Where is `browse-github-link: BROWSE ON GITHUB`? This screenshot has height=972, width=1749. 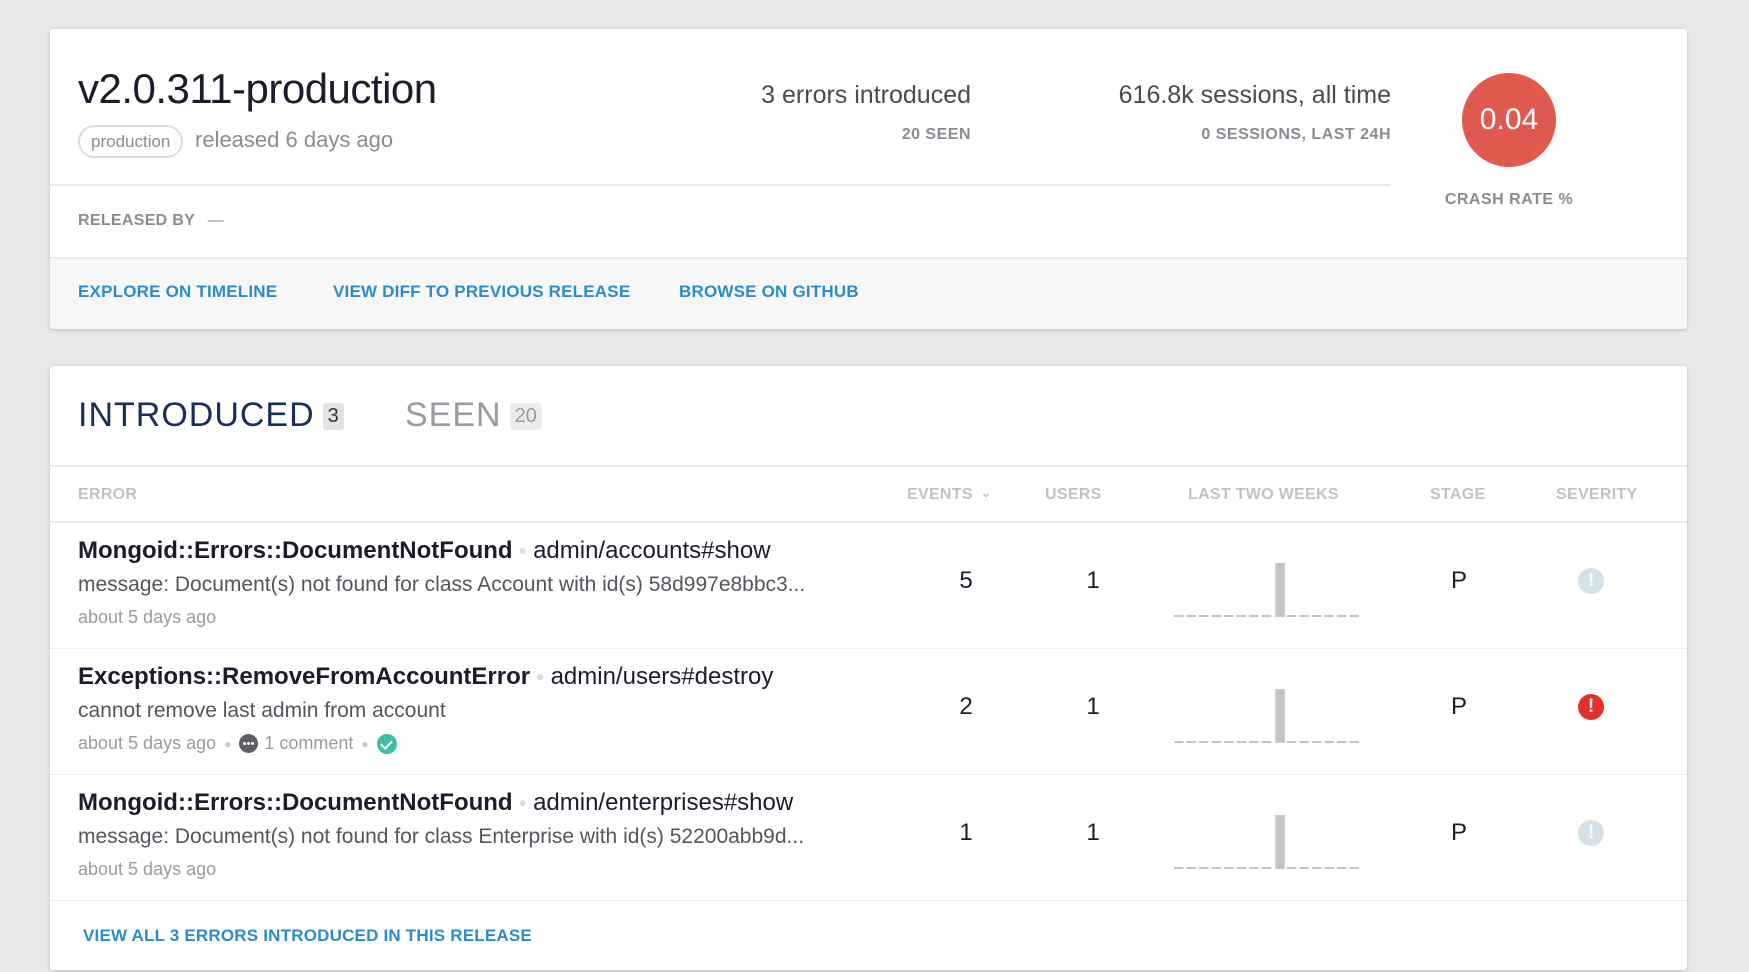
browse-github-link: BROWSE ON GITHUB is located at coordinates (769, 292).